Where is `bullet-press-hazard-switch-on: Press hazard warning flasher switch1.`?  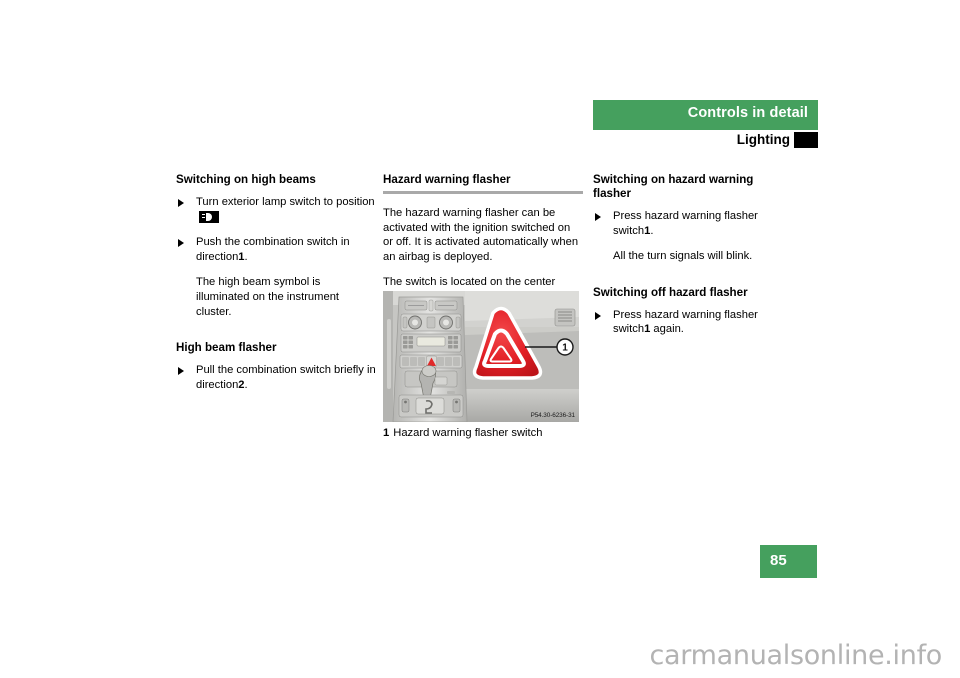
bullet-press-hazard-switch-on: Press hazard warning flasher switch1. is located at coordinates (693, 223).